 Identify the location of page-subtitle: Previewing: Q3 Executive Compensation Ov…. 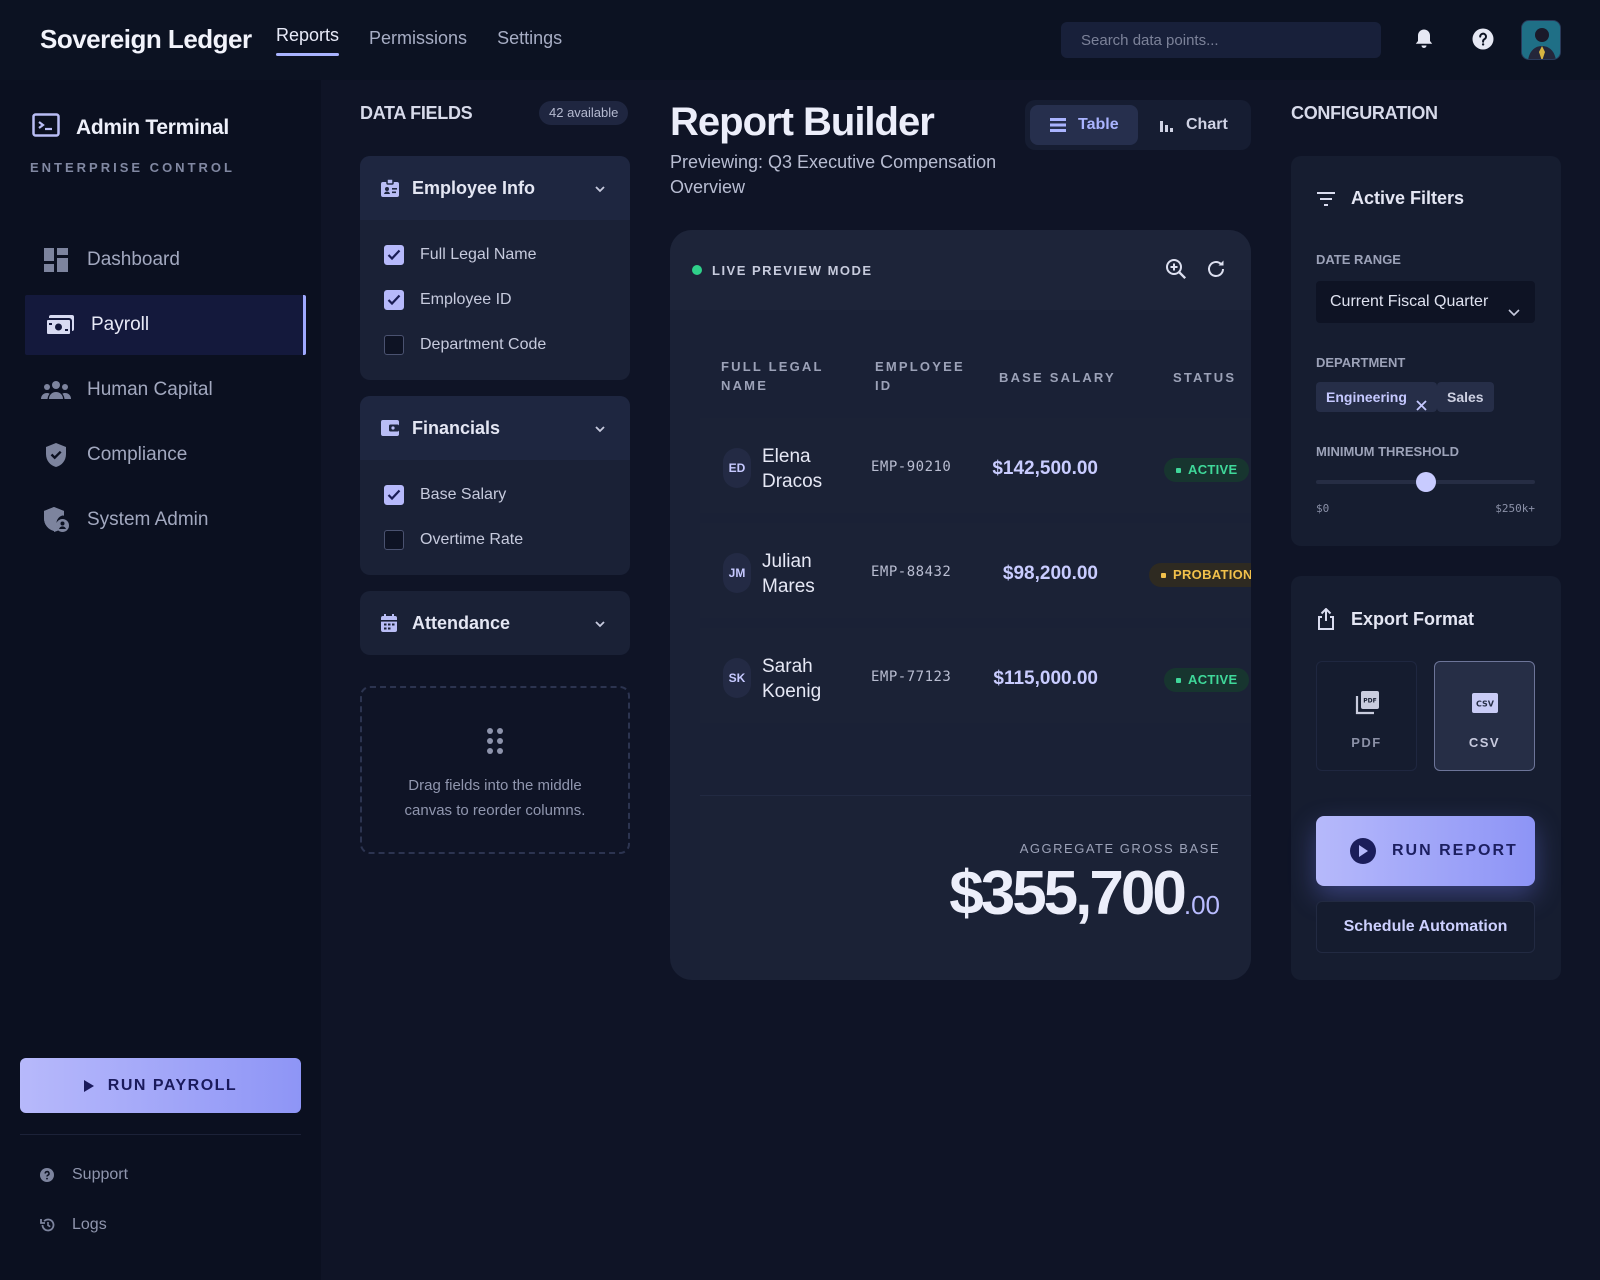
(833, 174).